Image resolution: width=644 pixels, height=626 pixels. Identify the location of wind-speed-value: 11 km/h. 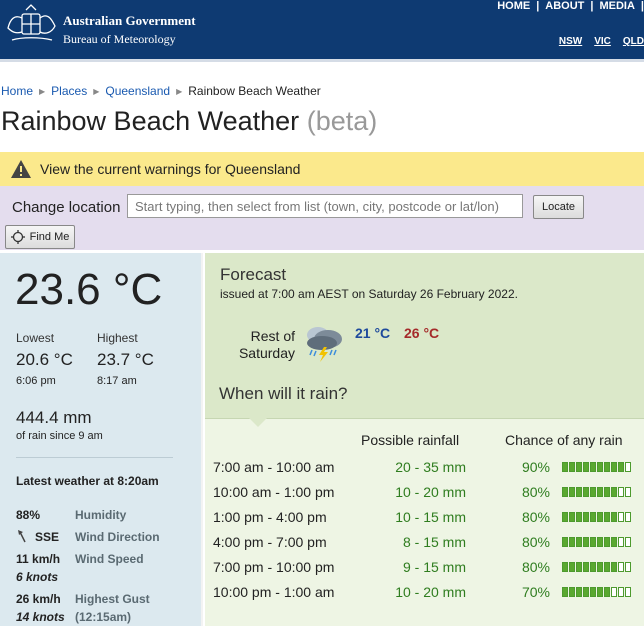
(38, 559).